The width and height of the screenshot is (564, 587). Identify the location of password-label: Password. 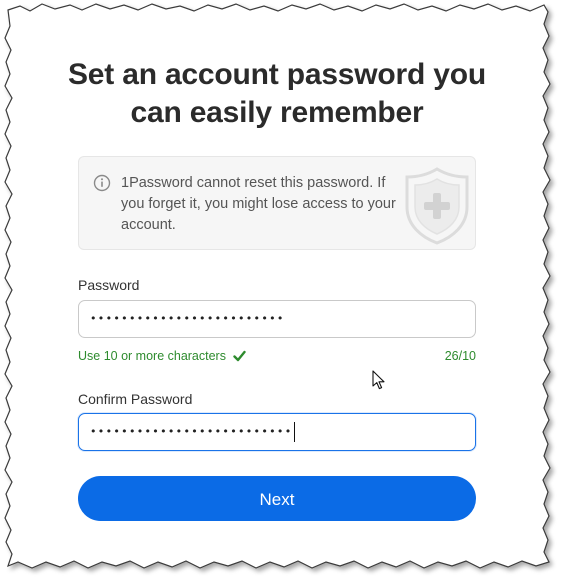
(109, 285).